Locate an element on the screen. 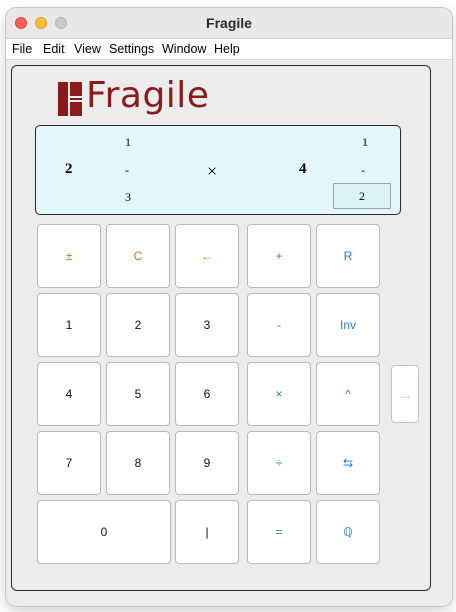 The height and width of the screenshot is (612, 456). left-fraction-bar: - is located at coordinates (127, 170).